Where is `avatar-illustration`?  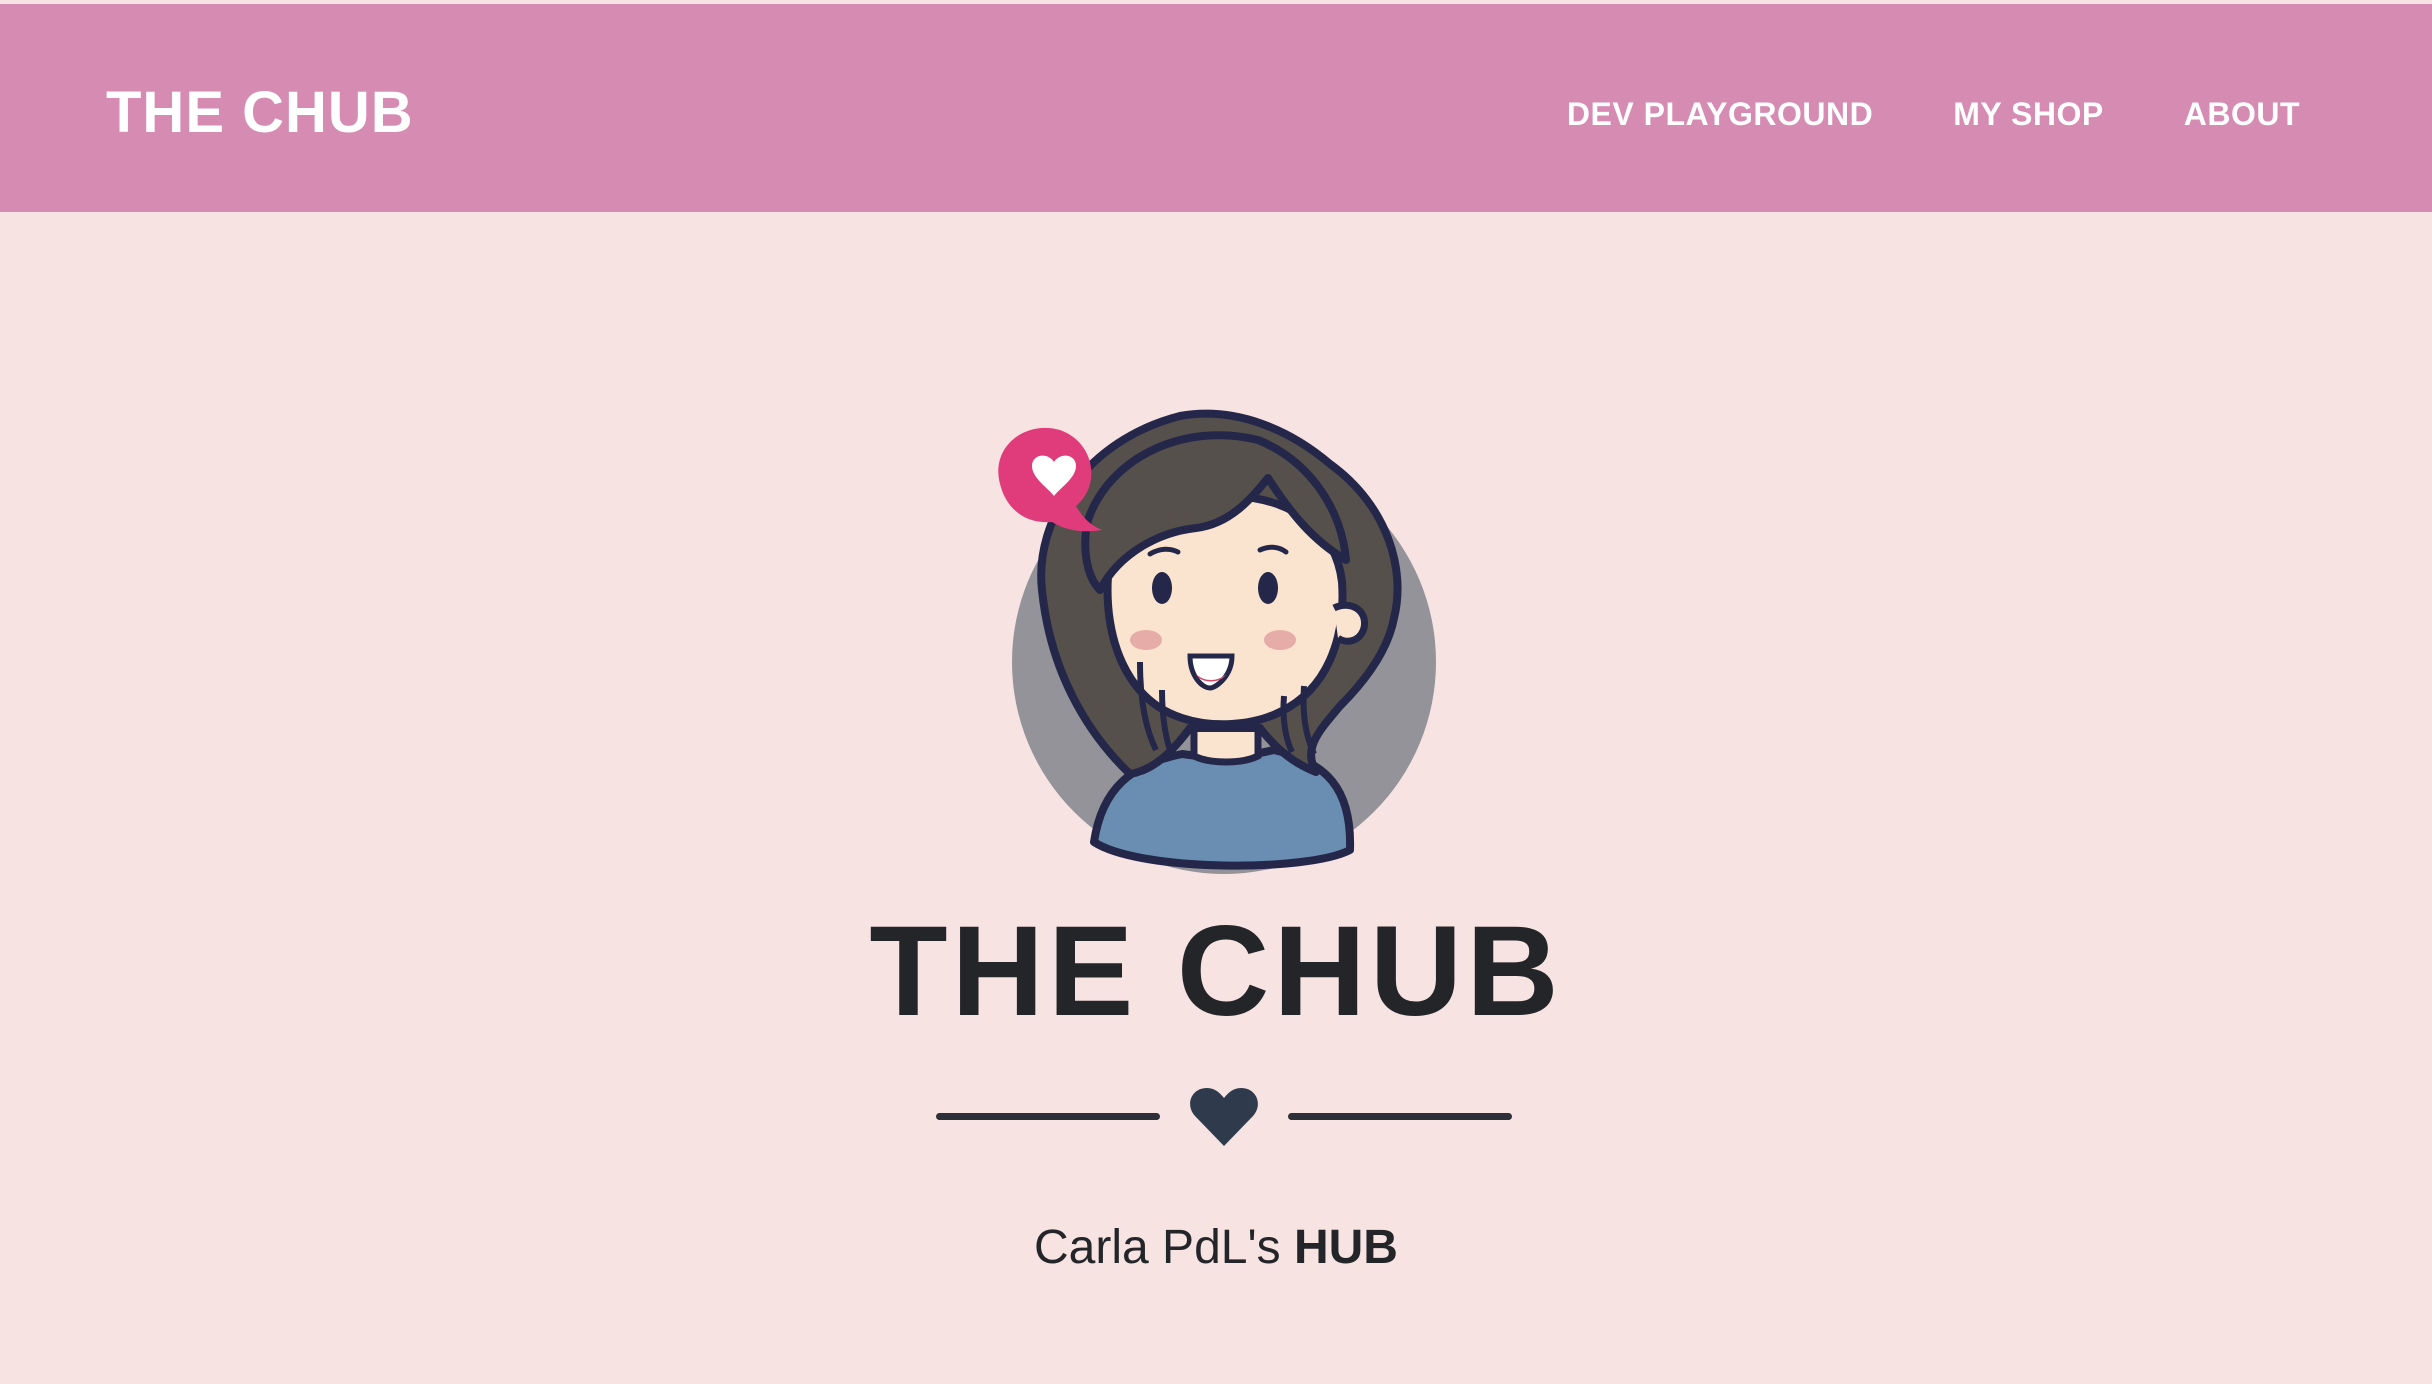 avatar-illustration is located at coordinates (1217, 641).